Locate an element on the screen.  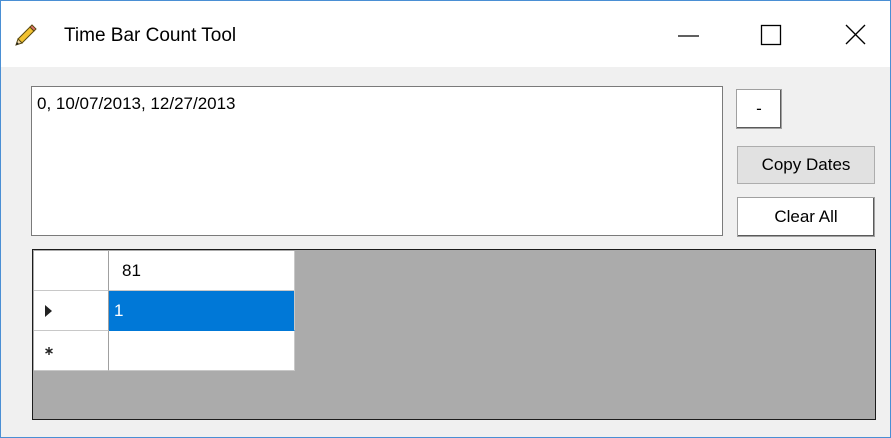
pencil-icon is located at coordinates (26, 35).